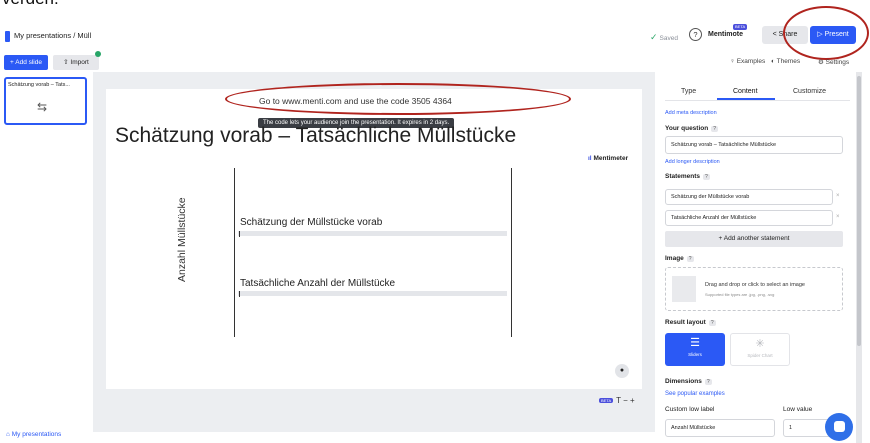  What do you see at coordinates (511, 252) in the screenshot?
I see `axis-right-line` at bounding box center [511, 252].